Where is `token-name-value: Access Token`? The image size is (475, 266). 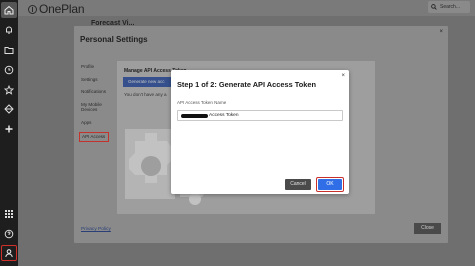 token-name-value: Access Token is located at coordinates (224, 115).